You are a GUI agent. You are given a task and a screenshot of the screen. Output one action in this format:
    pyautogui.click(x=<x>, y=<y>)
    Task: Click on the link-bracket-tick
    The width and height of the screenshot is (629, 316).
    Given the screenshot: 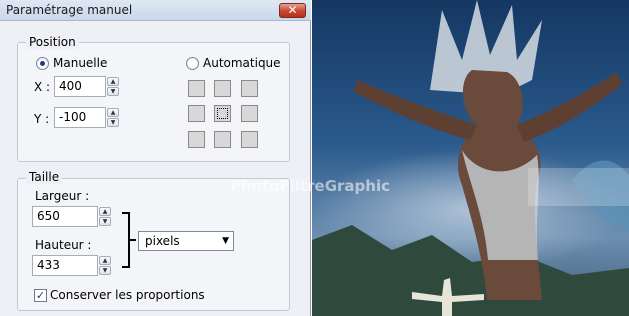 What is the action you would take?
    pyautogui.click(x=133, y=240)
    